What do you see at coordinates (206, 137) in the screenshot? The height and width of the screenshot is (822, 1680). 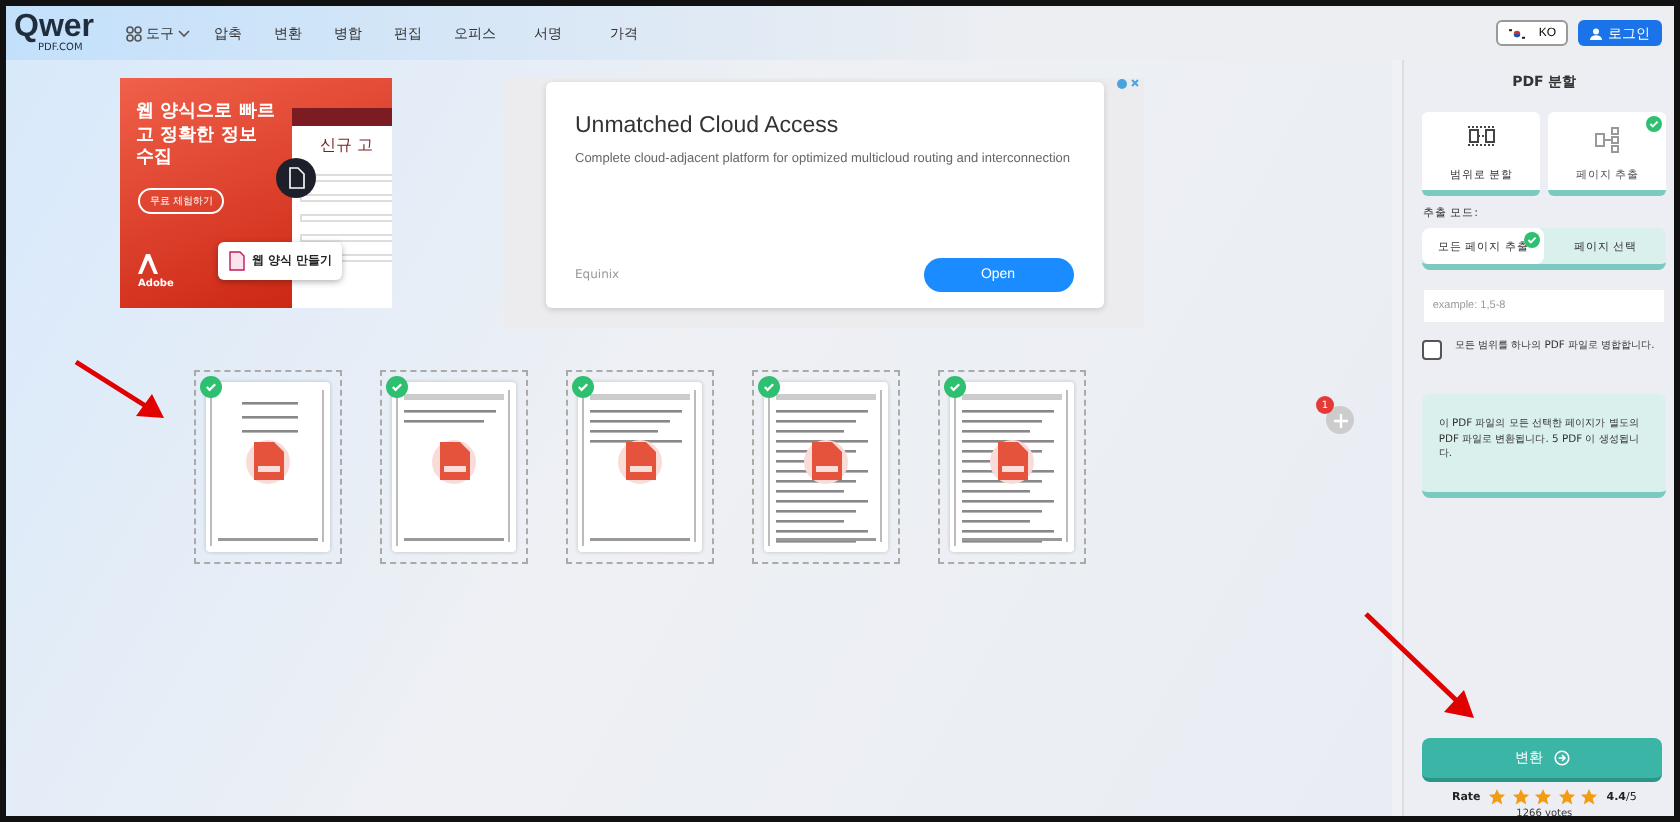 I see `ad-headline: 웹 양식으로 빠르고 정확한 정보 수집` at bounding box center [206, 137].